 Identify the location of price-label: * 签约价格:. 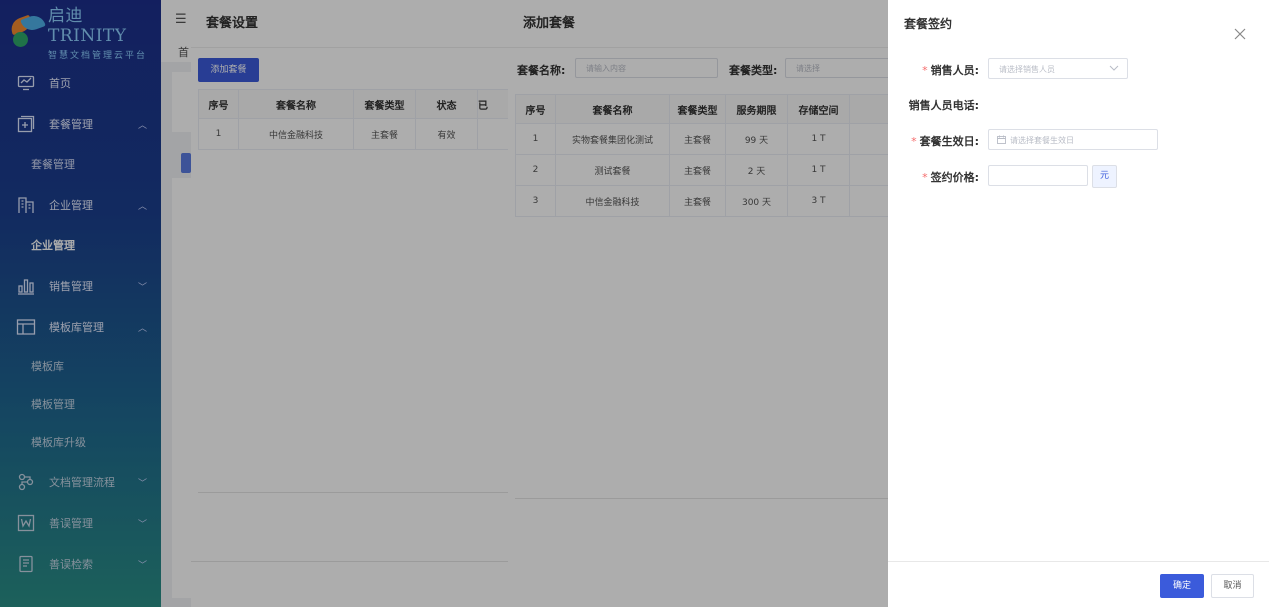
(950, 177).